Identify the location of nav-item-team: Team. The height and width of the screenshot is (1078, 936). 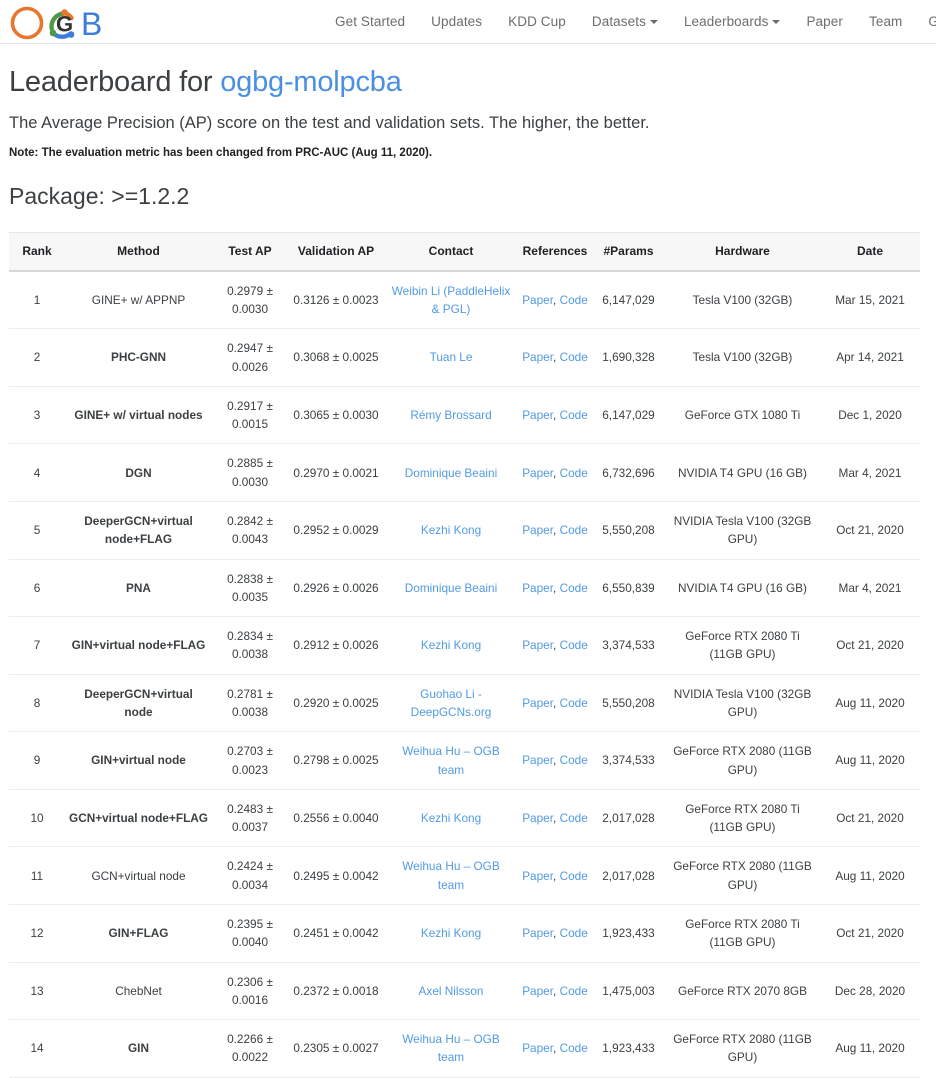
(885, 21).